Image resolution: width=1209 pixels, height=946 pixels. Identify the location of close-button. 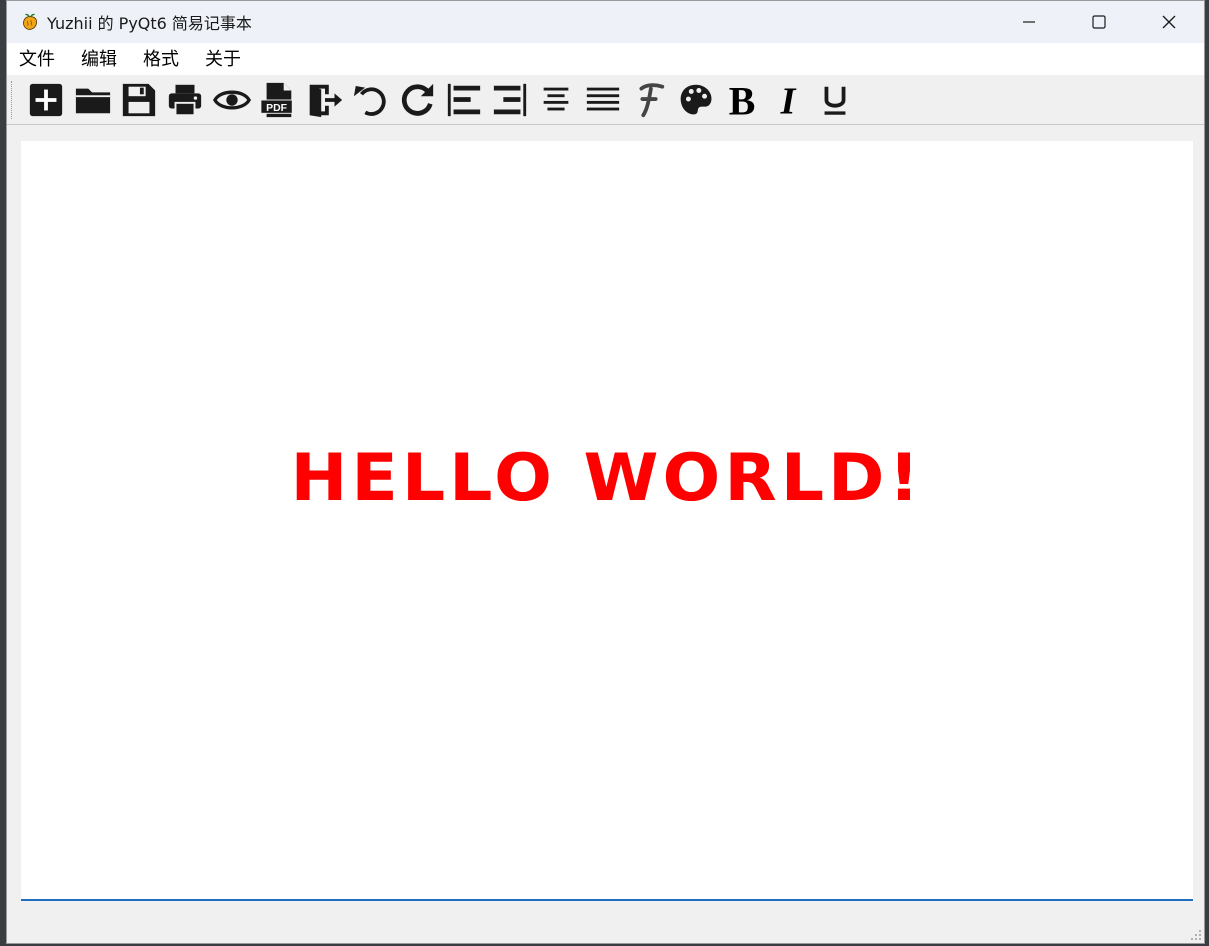
(1169, 22).